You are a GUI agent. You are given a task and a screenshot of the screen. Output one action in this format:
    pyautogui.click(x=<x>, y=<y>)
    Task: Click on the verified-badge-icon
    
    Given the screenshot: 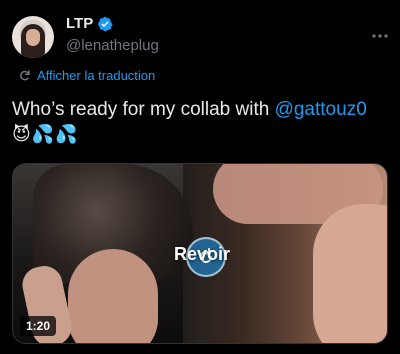 What is the action you would take?
    pyautogui.click(x=105, y=23)
    